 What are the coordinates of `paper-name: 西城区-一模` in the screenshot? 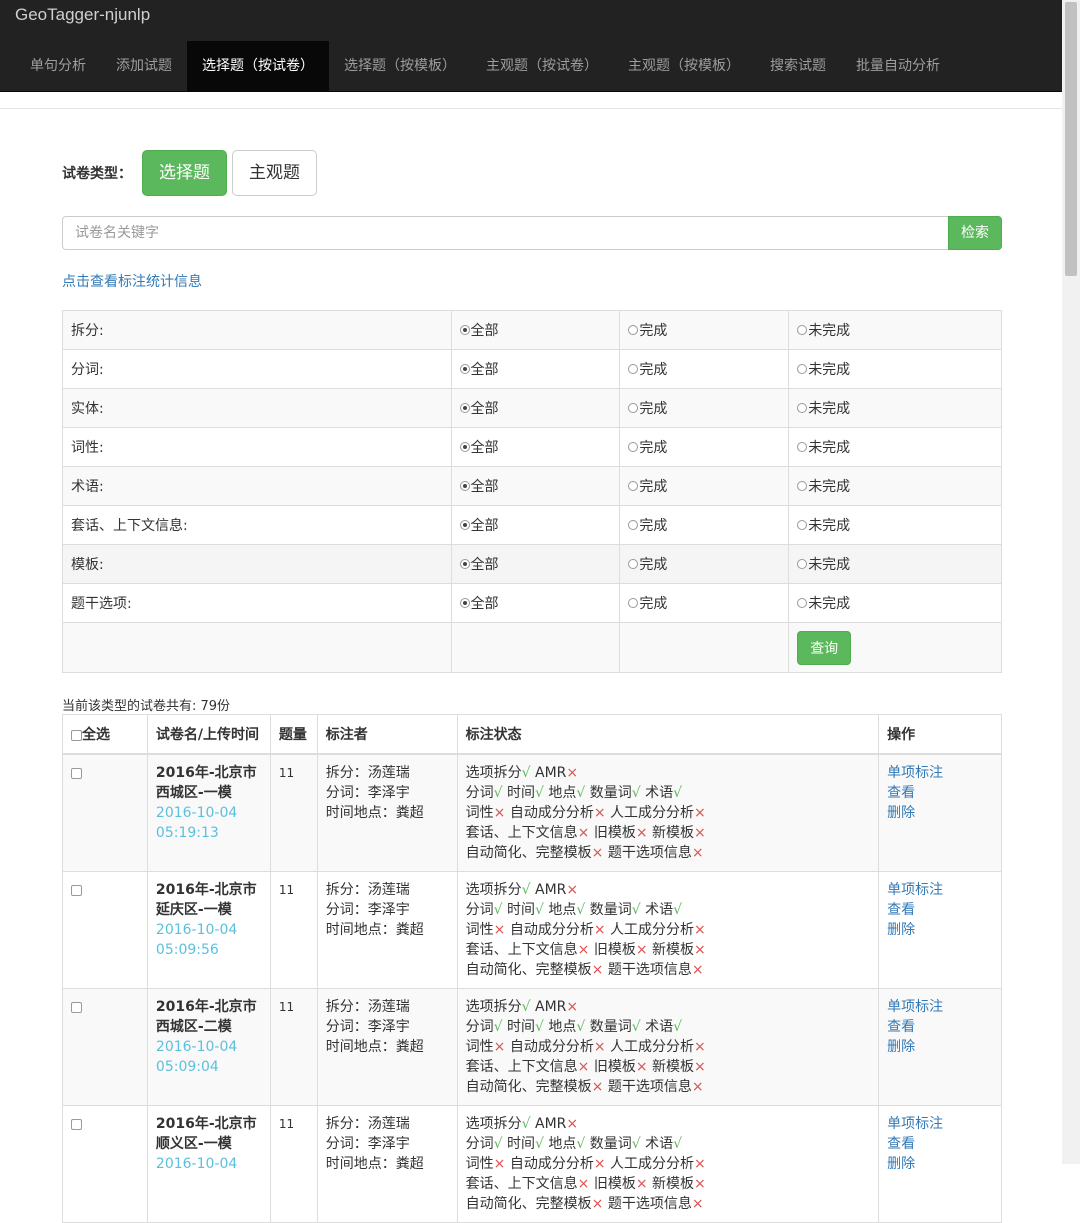 It's located at (209, 793).